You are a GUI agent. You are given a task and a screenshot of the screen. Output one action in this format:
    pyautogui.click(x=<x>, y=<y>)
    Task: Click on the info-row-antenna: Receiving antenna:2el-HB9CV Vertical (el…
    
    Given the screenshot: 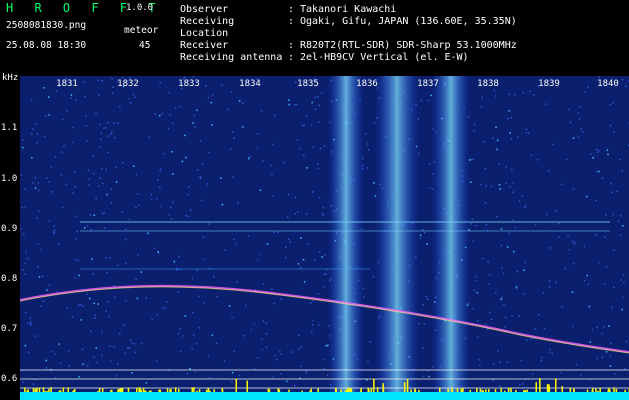 What is the action you would take?
    pyautogui.click(x=324, y=57)
    